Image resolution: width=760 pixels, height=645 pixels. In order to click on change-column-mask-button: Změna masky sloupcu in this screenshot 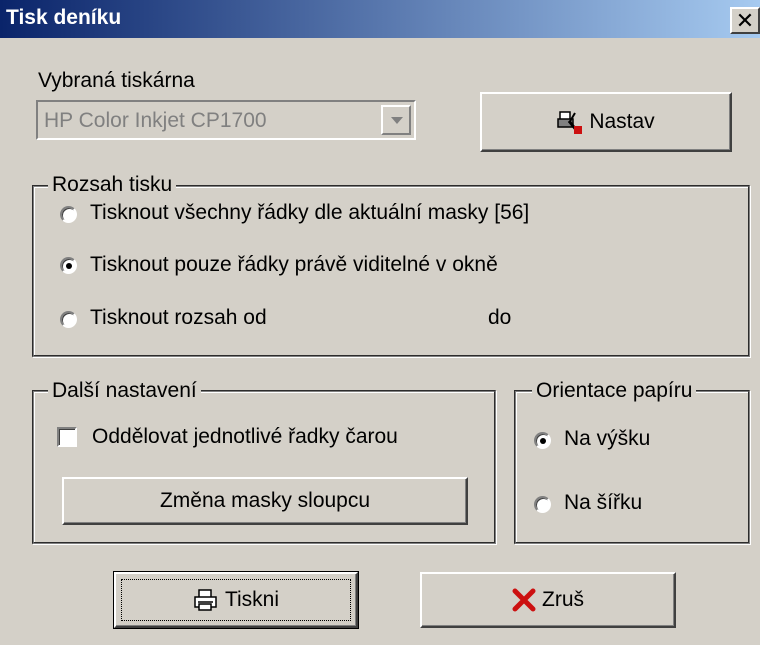, I will do `click(265, 501)`.